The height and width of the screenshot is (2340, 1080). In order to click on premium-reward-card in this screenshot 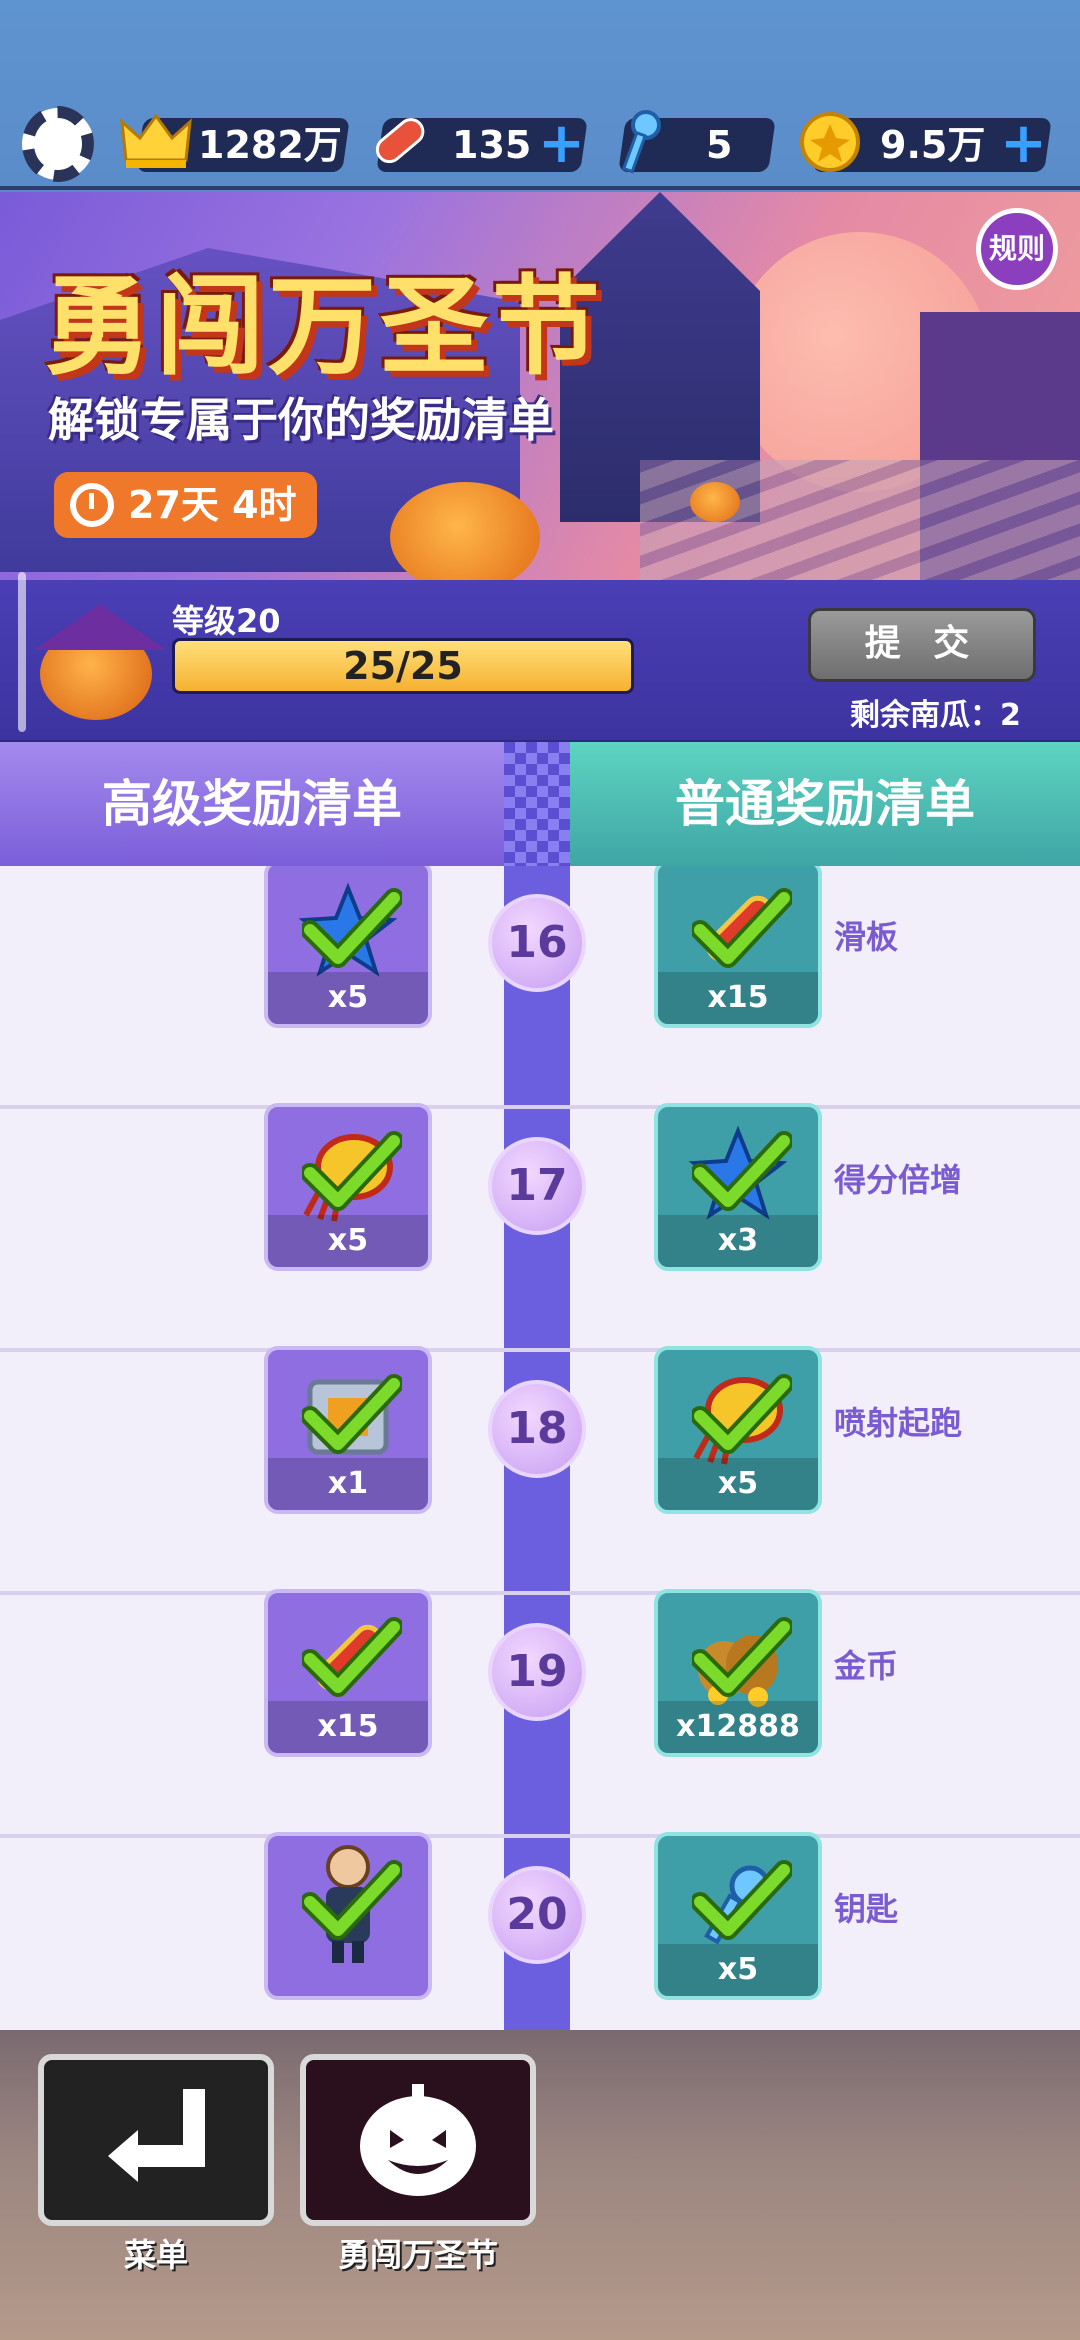, I will do `click(348, 1916)`.